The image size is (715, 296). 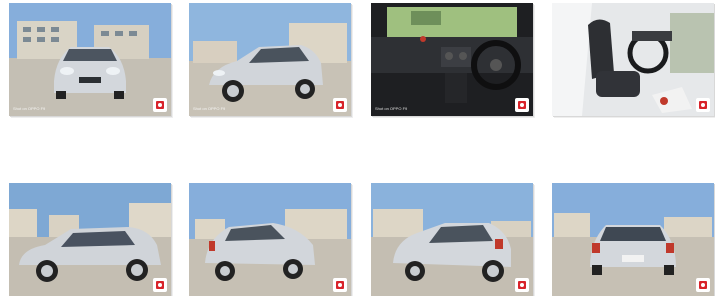 I want to click on car-rear-image, so click(x=633, y=239).